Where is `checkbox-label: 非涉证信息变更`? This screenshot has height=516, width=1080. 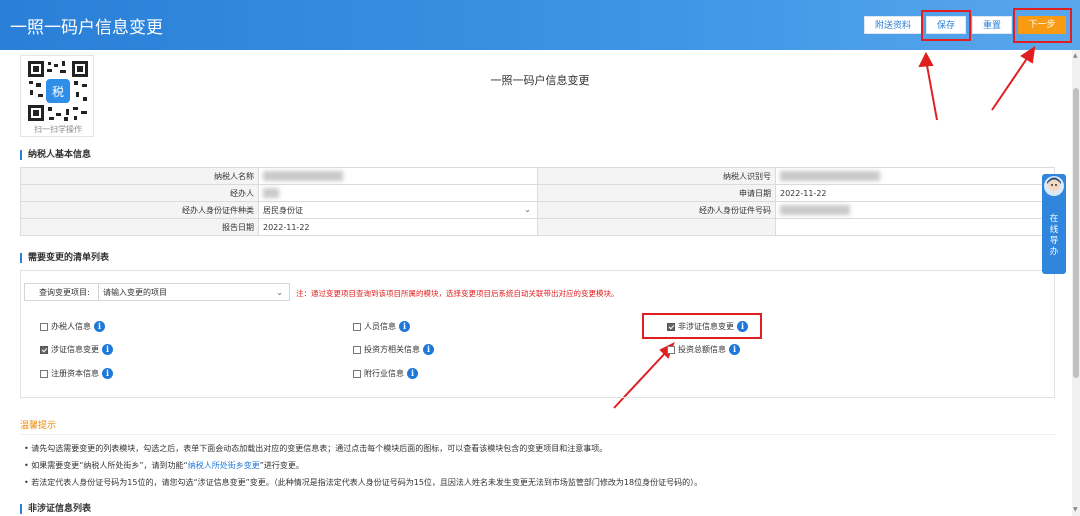
checkbox-label: 非涉证信息变更 is located at coordinates (706, 326).